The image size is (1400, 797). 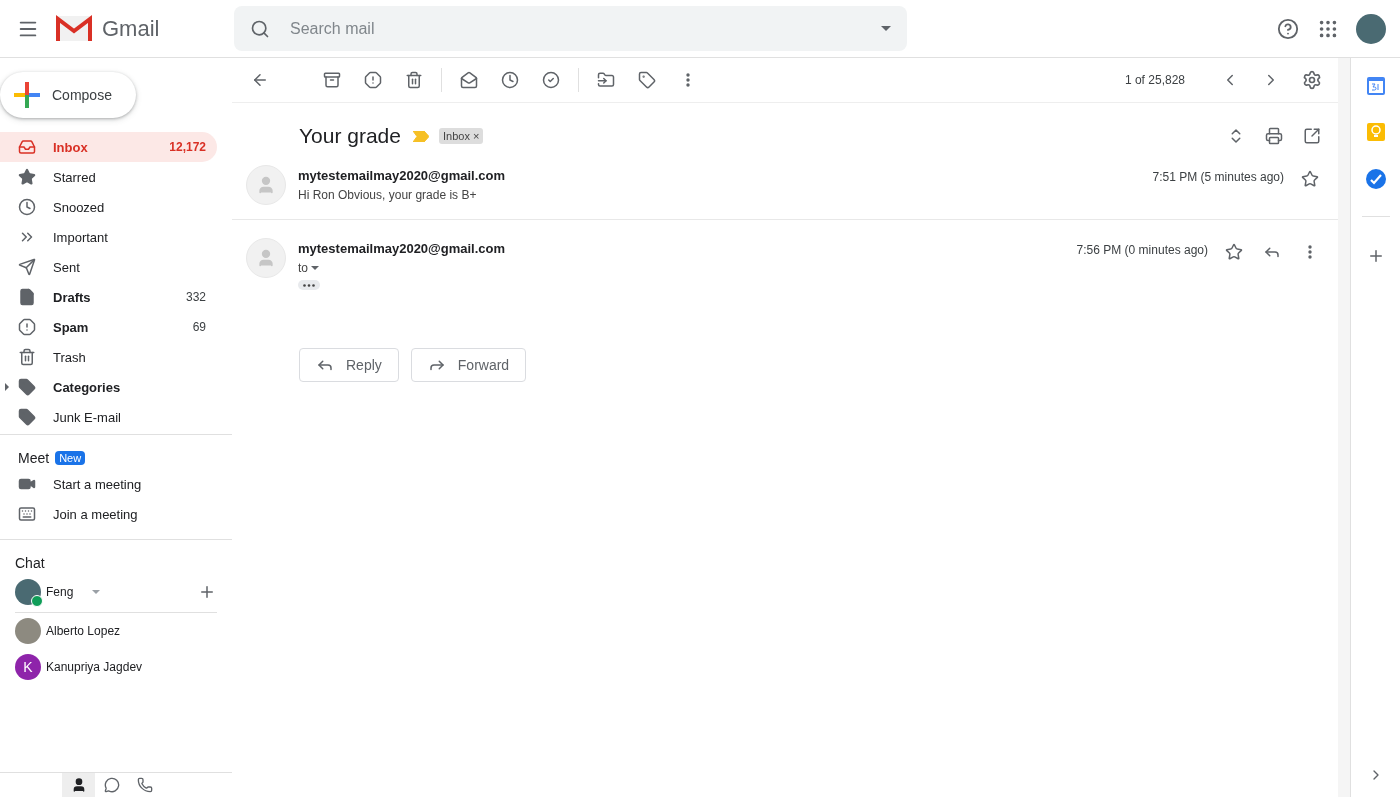 What do you see at coordinates (373, 80) in the screenshot?
I see `octagon-alert-icon` at bounding box center [373, 80].